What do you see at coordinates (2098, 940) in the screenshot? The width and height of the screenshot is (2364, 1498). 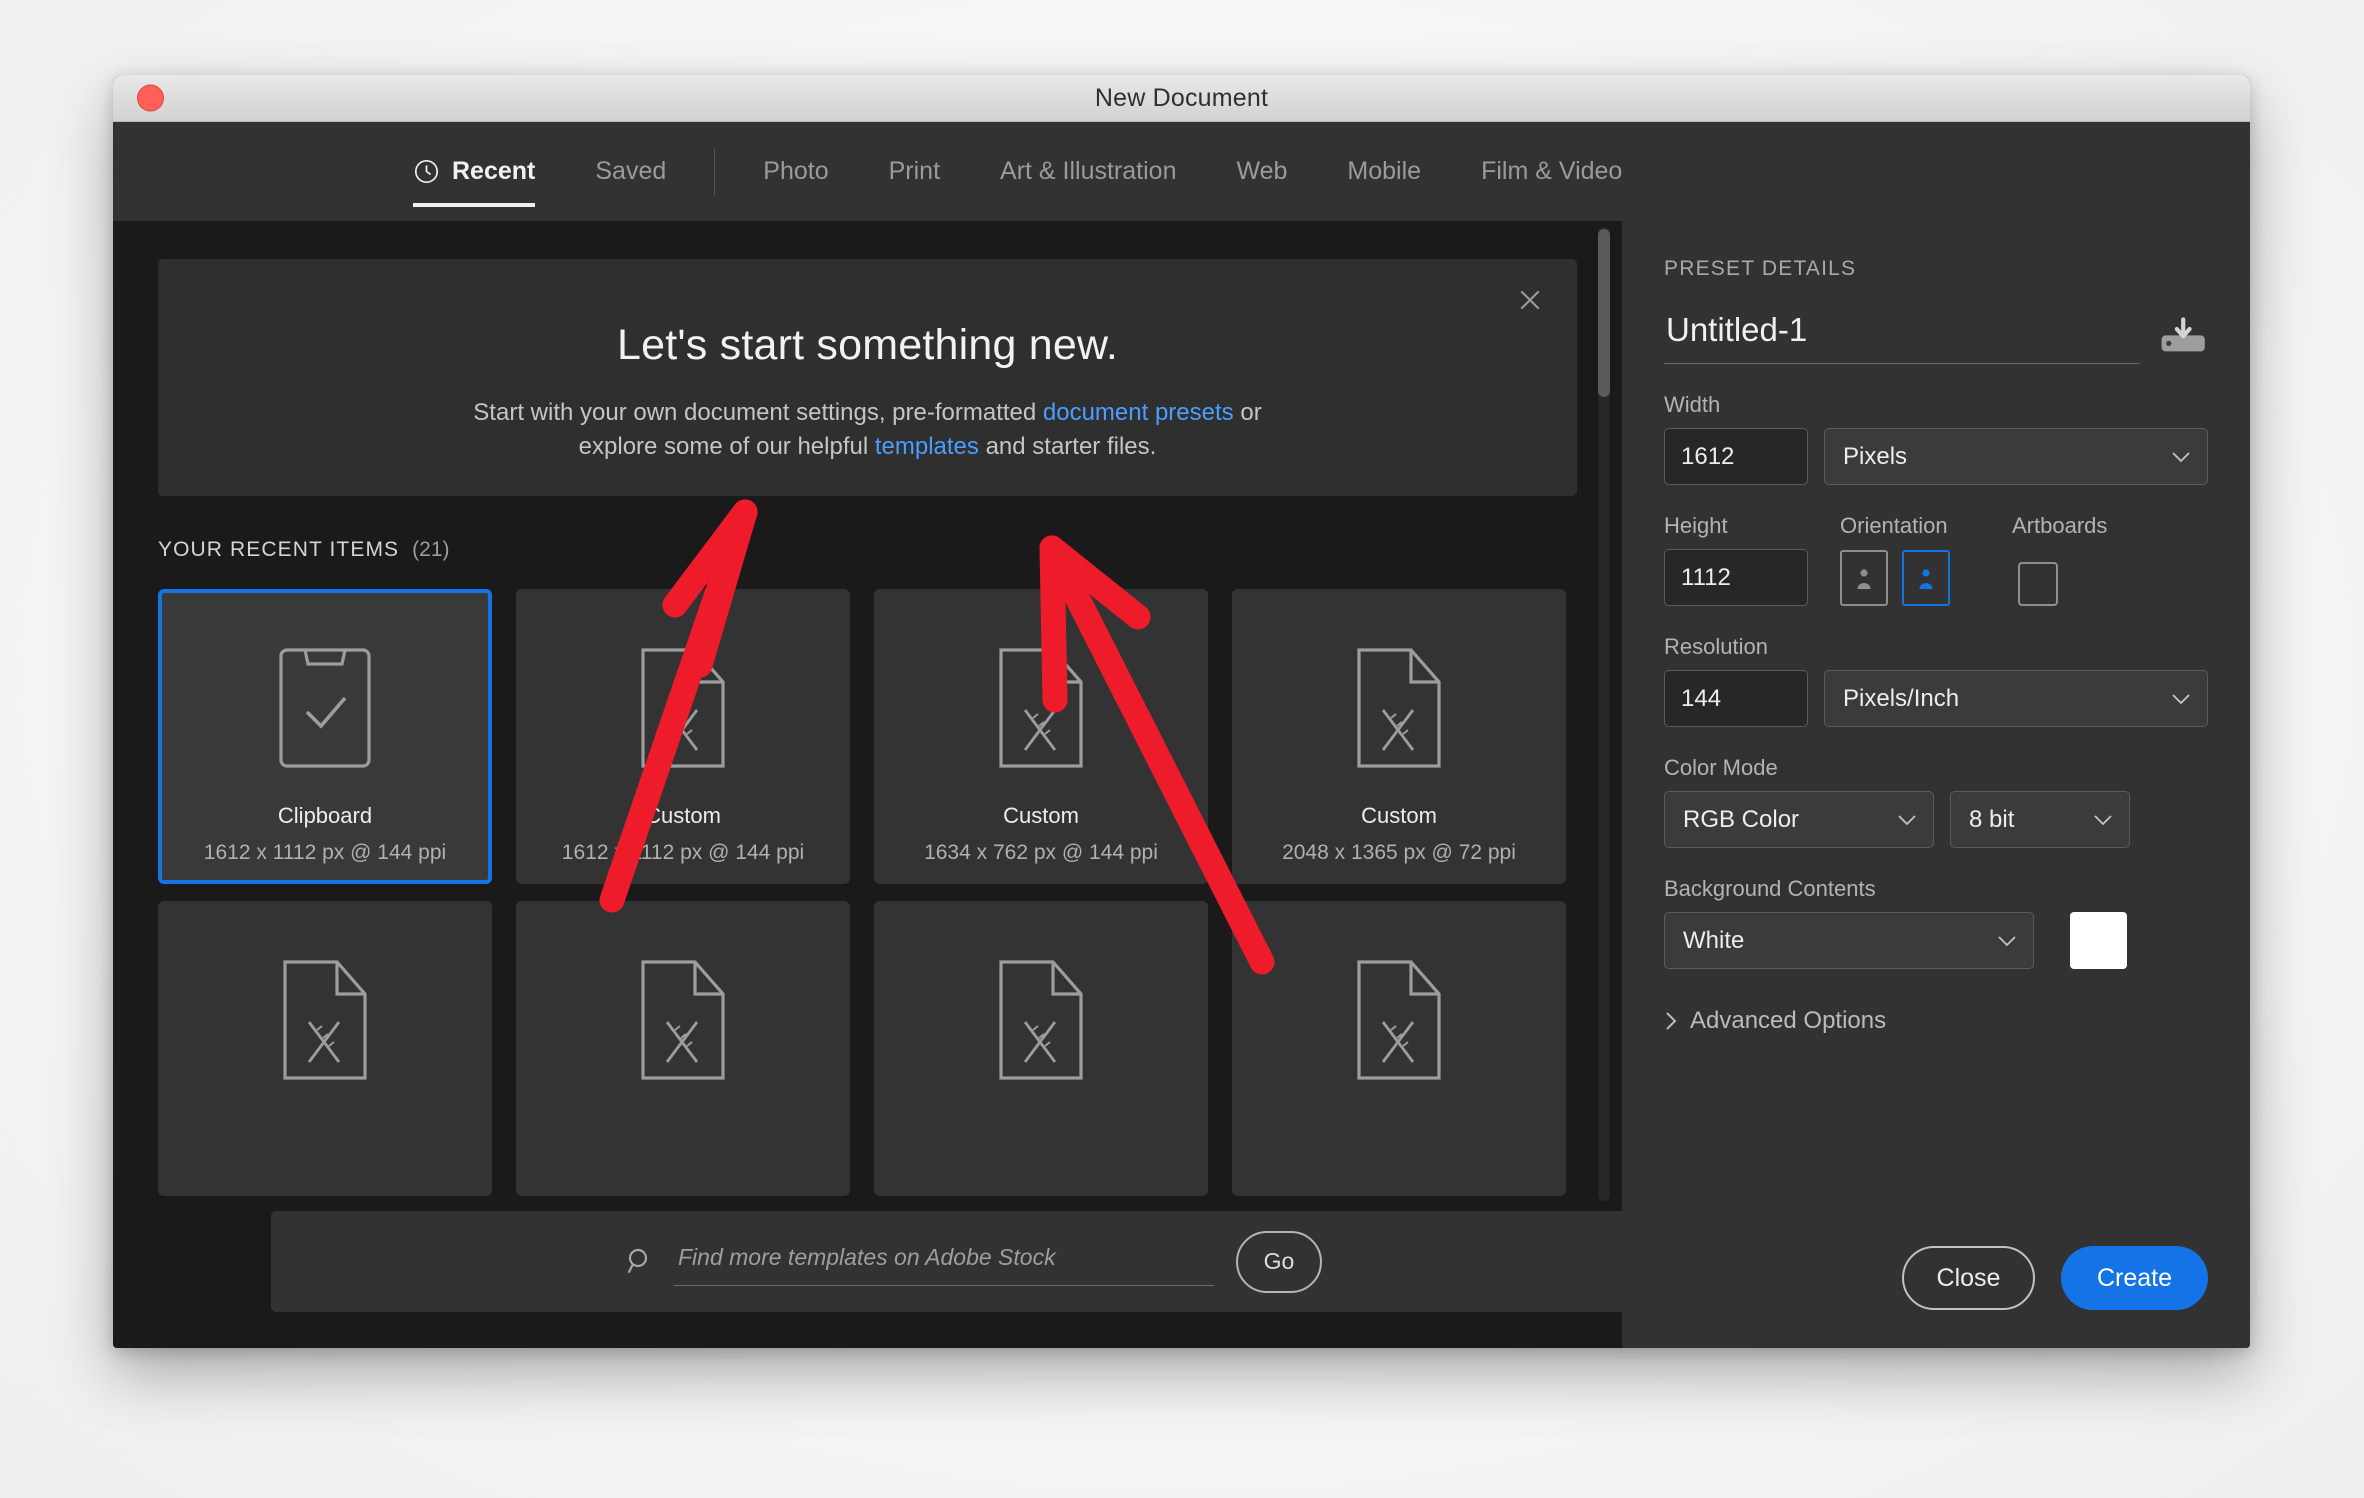 I see `background-color-swatch` at bounding box center [2098, 940].